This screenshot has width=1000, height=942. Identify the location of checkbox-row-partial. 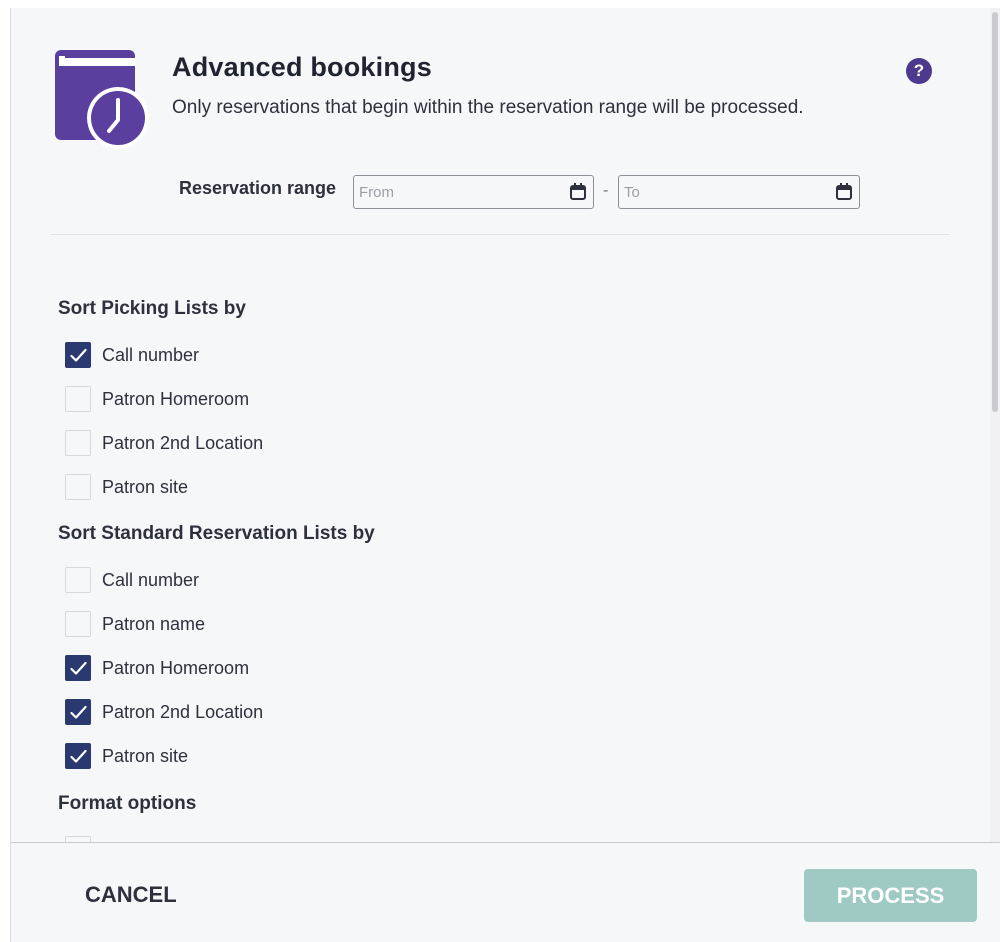
(78, 838).